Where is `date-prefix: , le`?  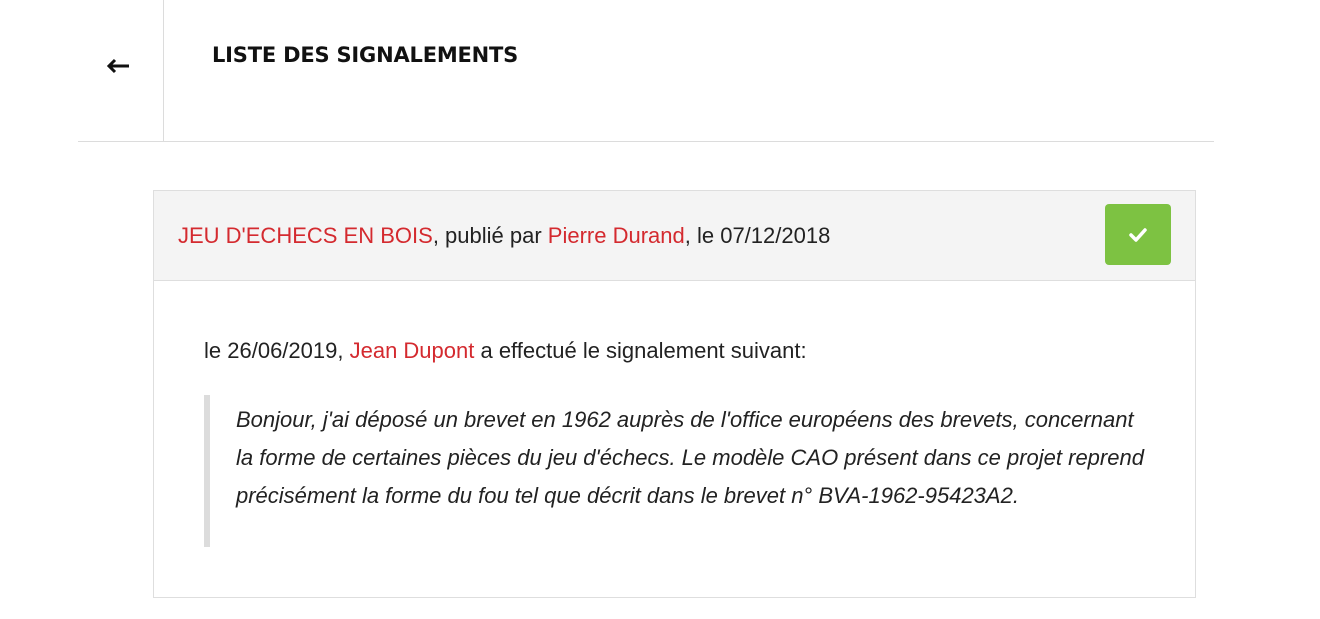
date-prefix: , le is located at coordinates (702, 235).